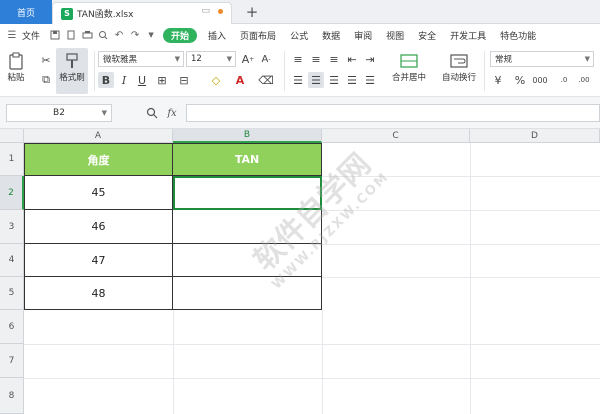 The width and height of the screenshot is (600, 414). What do you see at coordinates (184, 80) in the screenshot?
I see `strikethrough-icon: ⊟` at bounding box center [184, 80].